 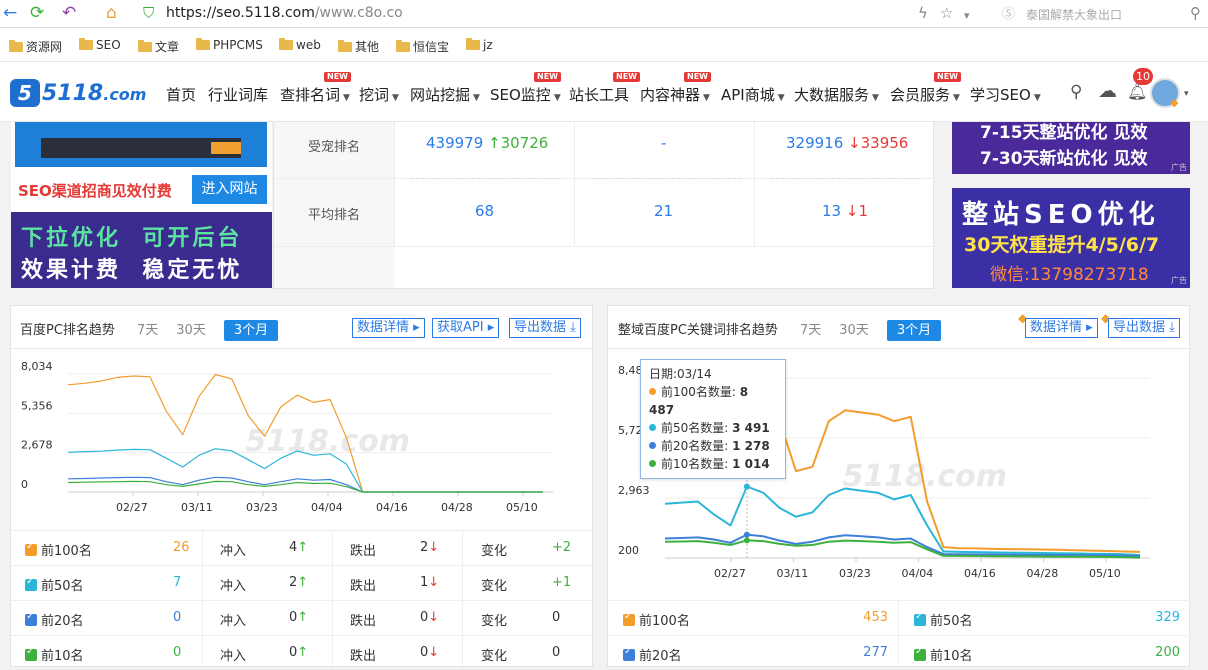 I want to click on get-api-button: 获取API ▸, so click(x=466, y=328).